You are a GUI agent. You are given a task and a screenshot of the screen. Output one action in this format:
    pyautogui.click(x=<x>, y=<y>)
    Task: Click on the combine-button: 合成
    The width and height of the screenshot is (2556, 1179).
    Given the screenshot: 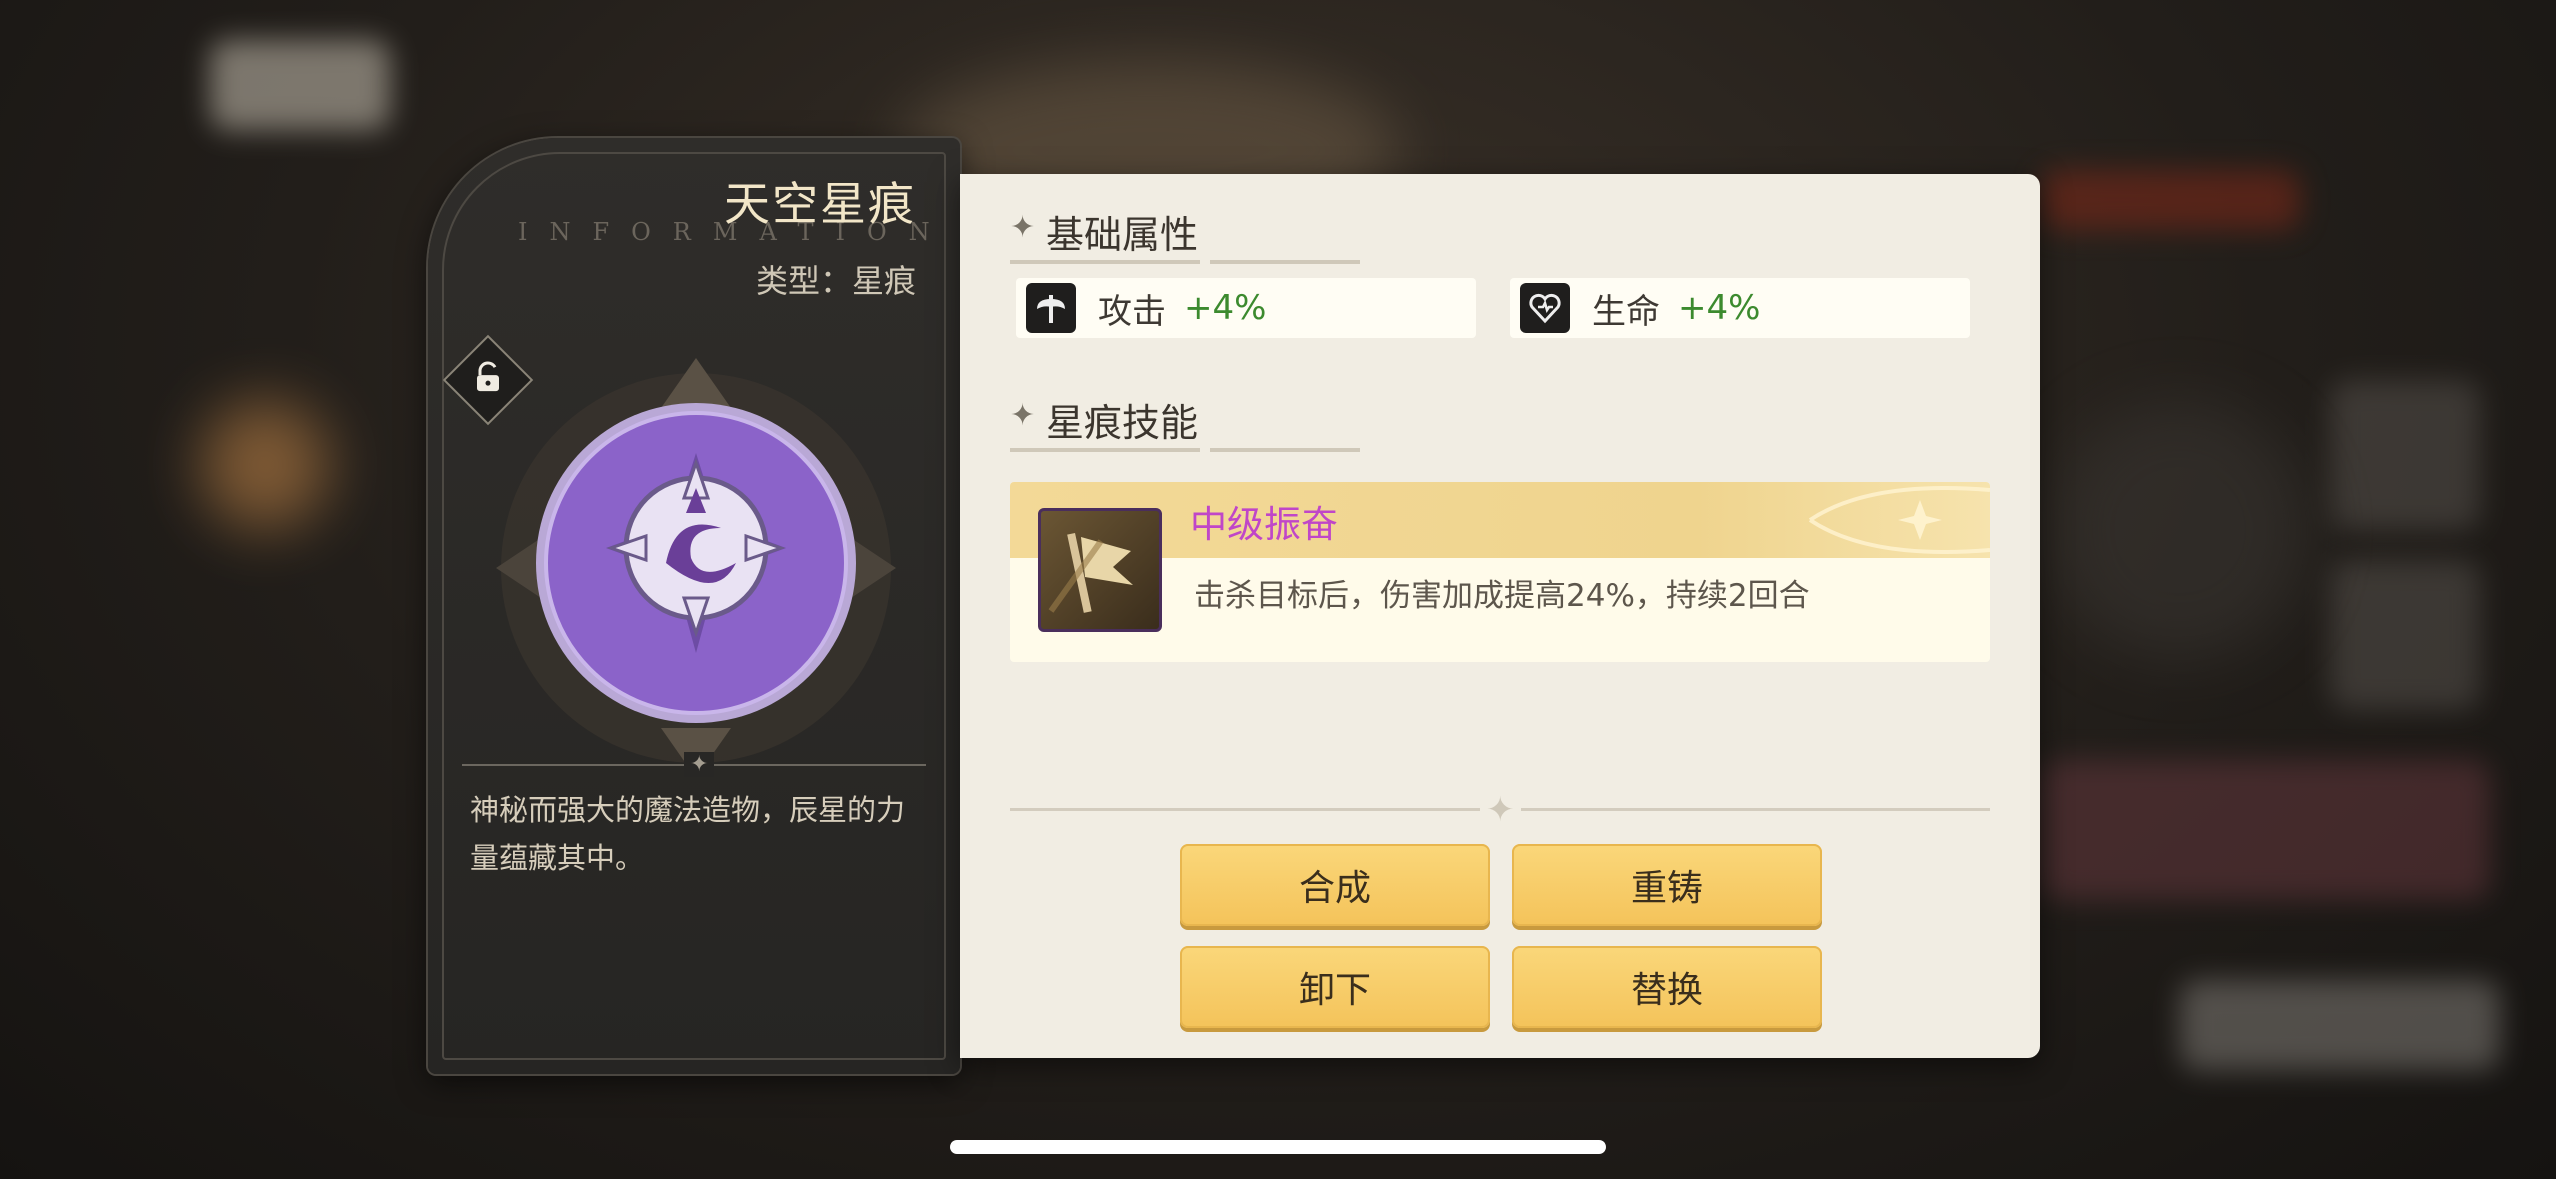 What is the action you would take?
    pyautogui.click(x=1335, y=885)
    